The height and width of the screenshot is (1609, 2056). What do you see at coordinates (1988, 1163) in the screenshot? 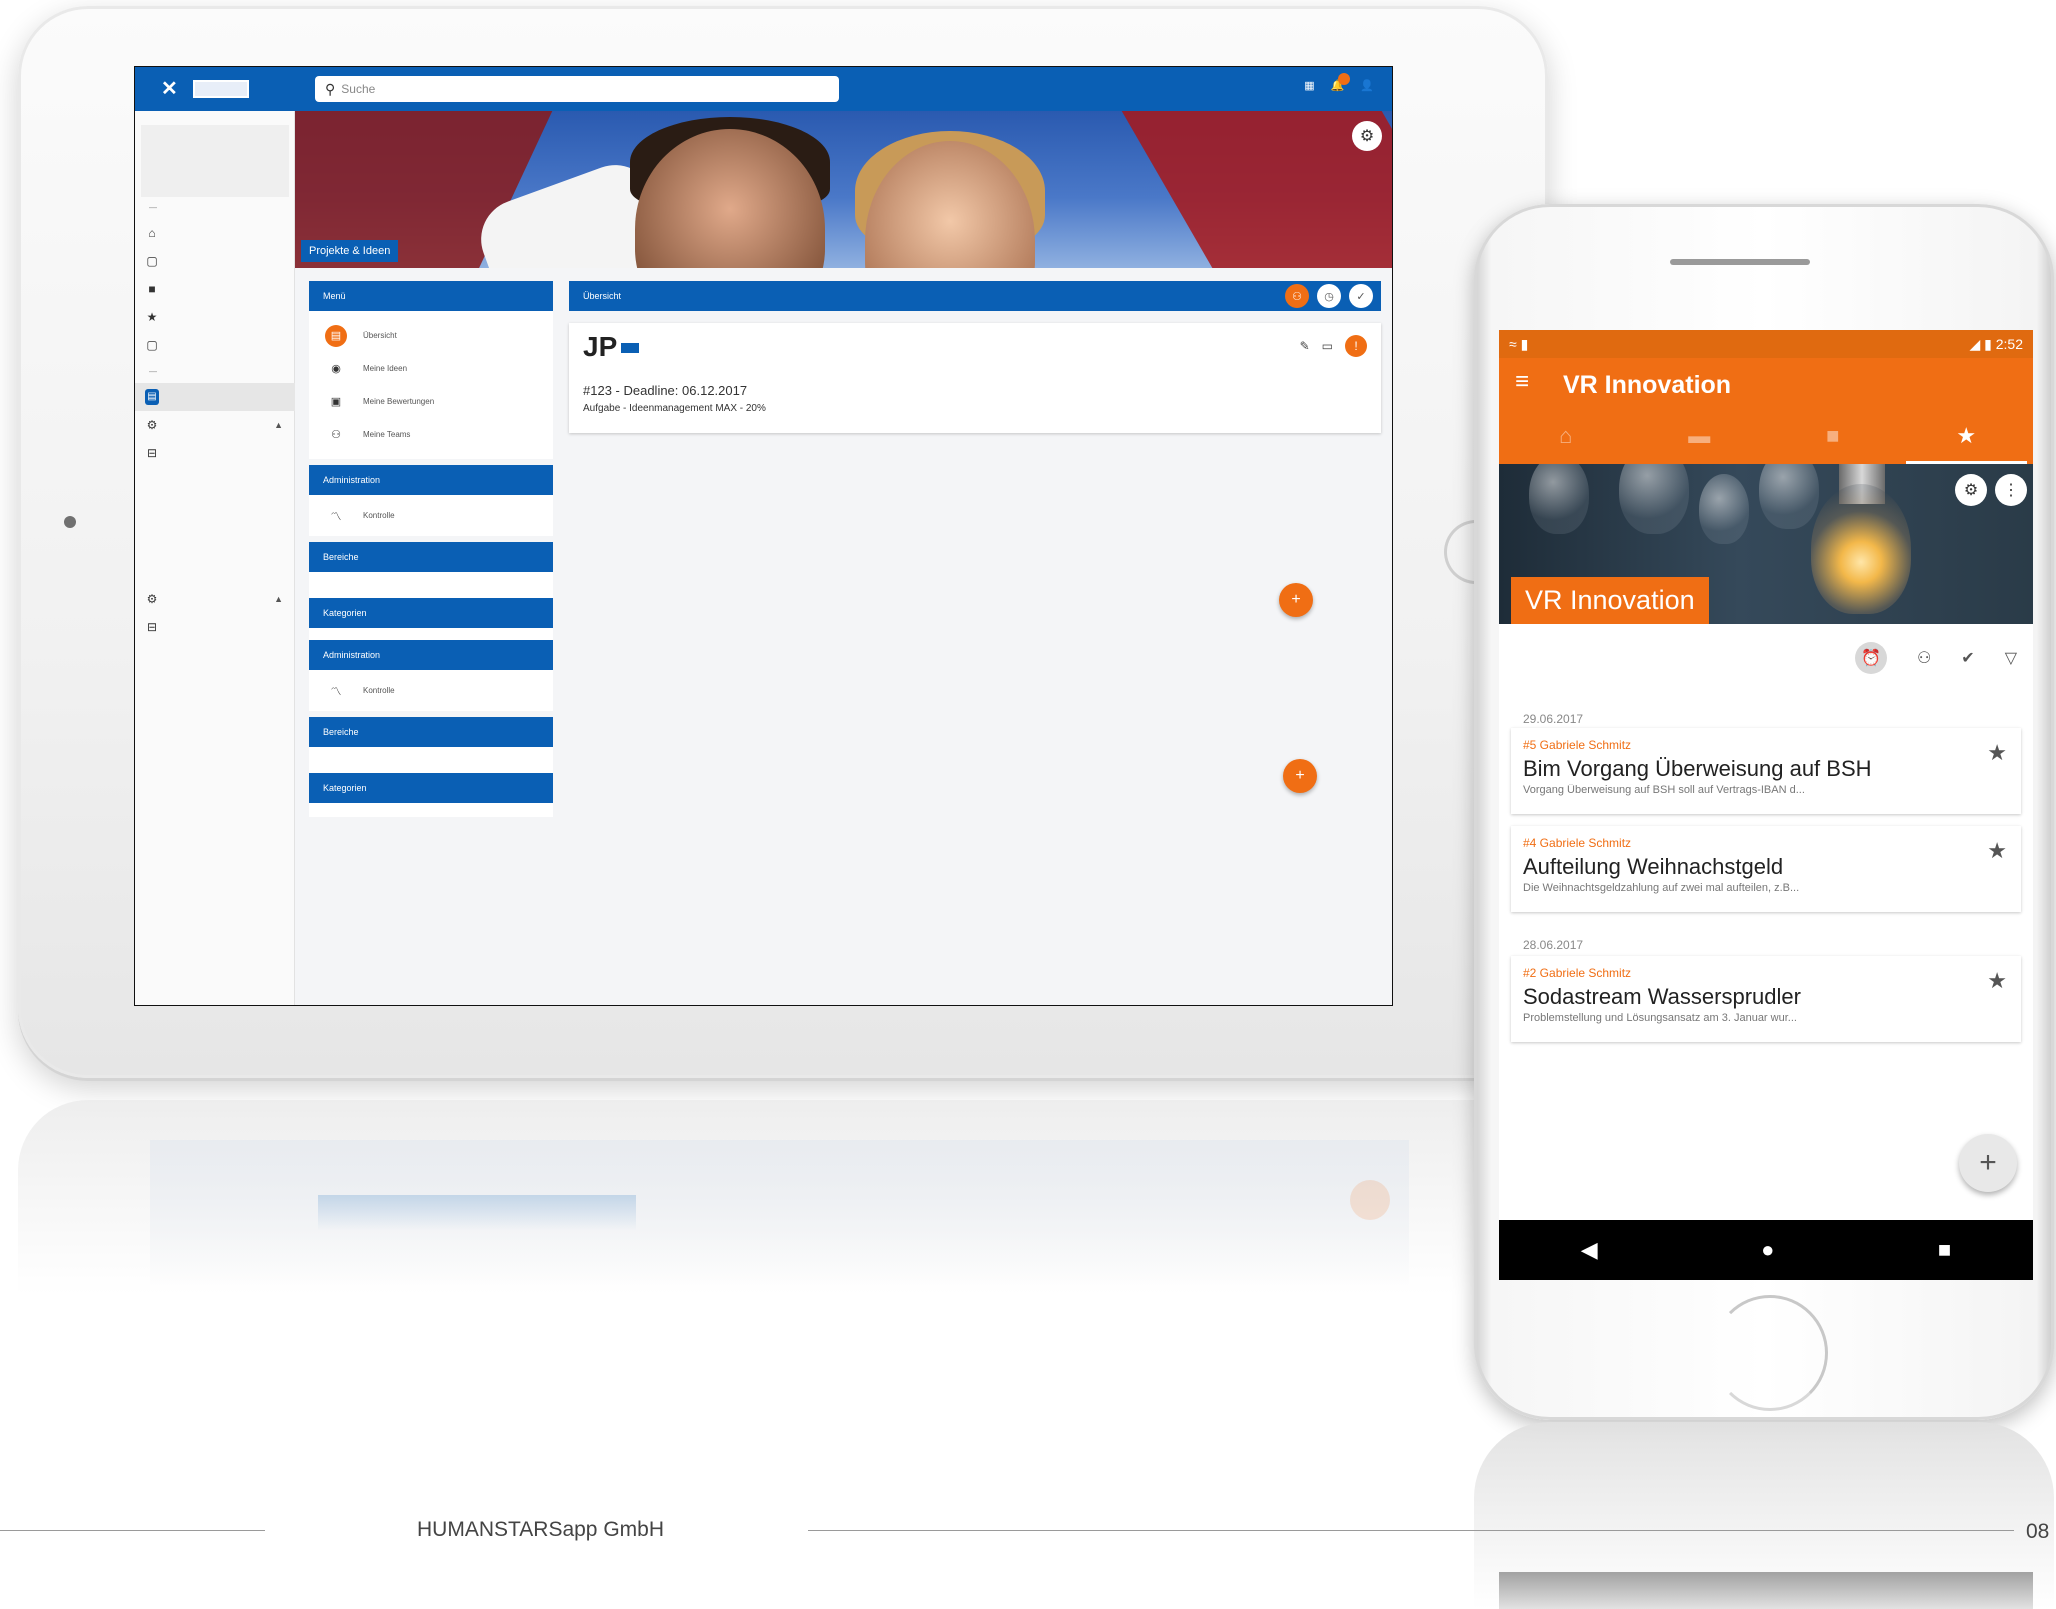
I see `add-idea-button: +` at bounding box center [1988, 1163].